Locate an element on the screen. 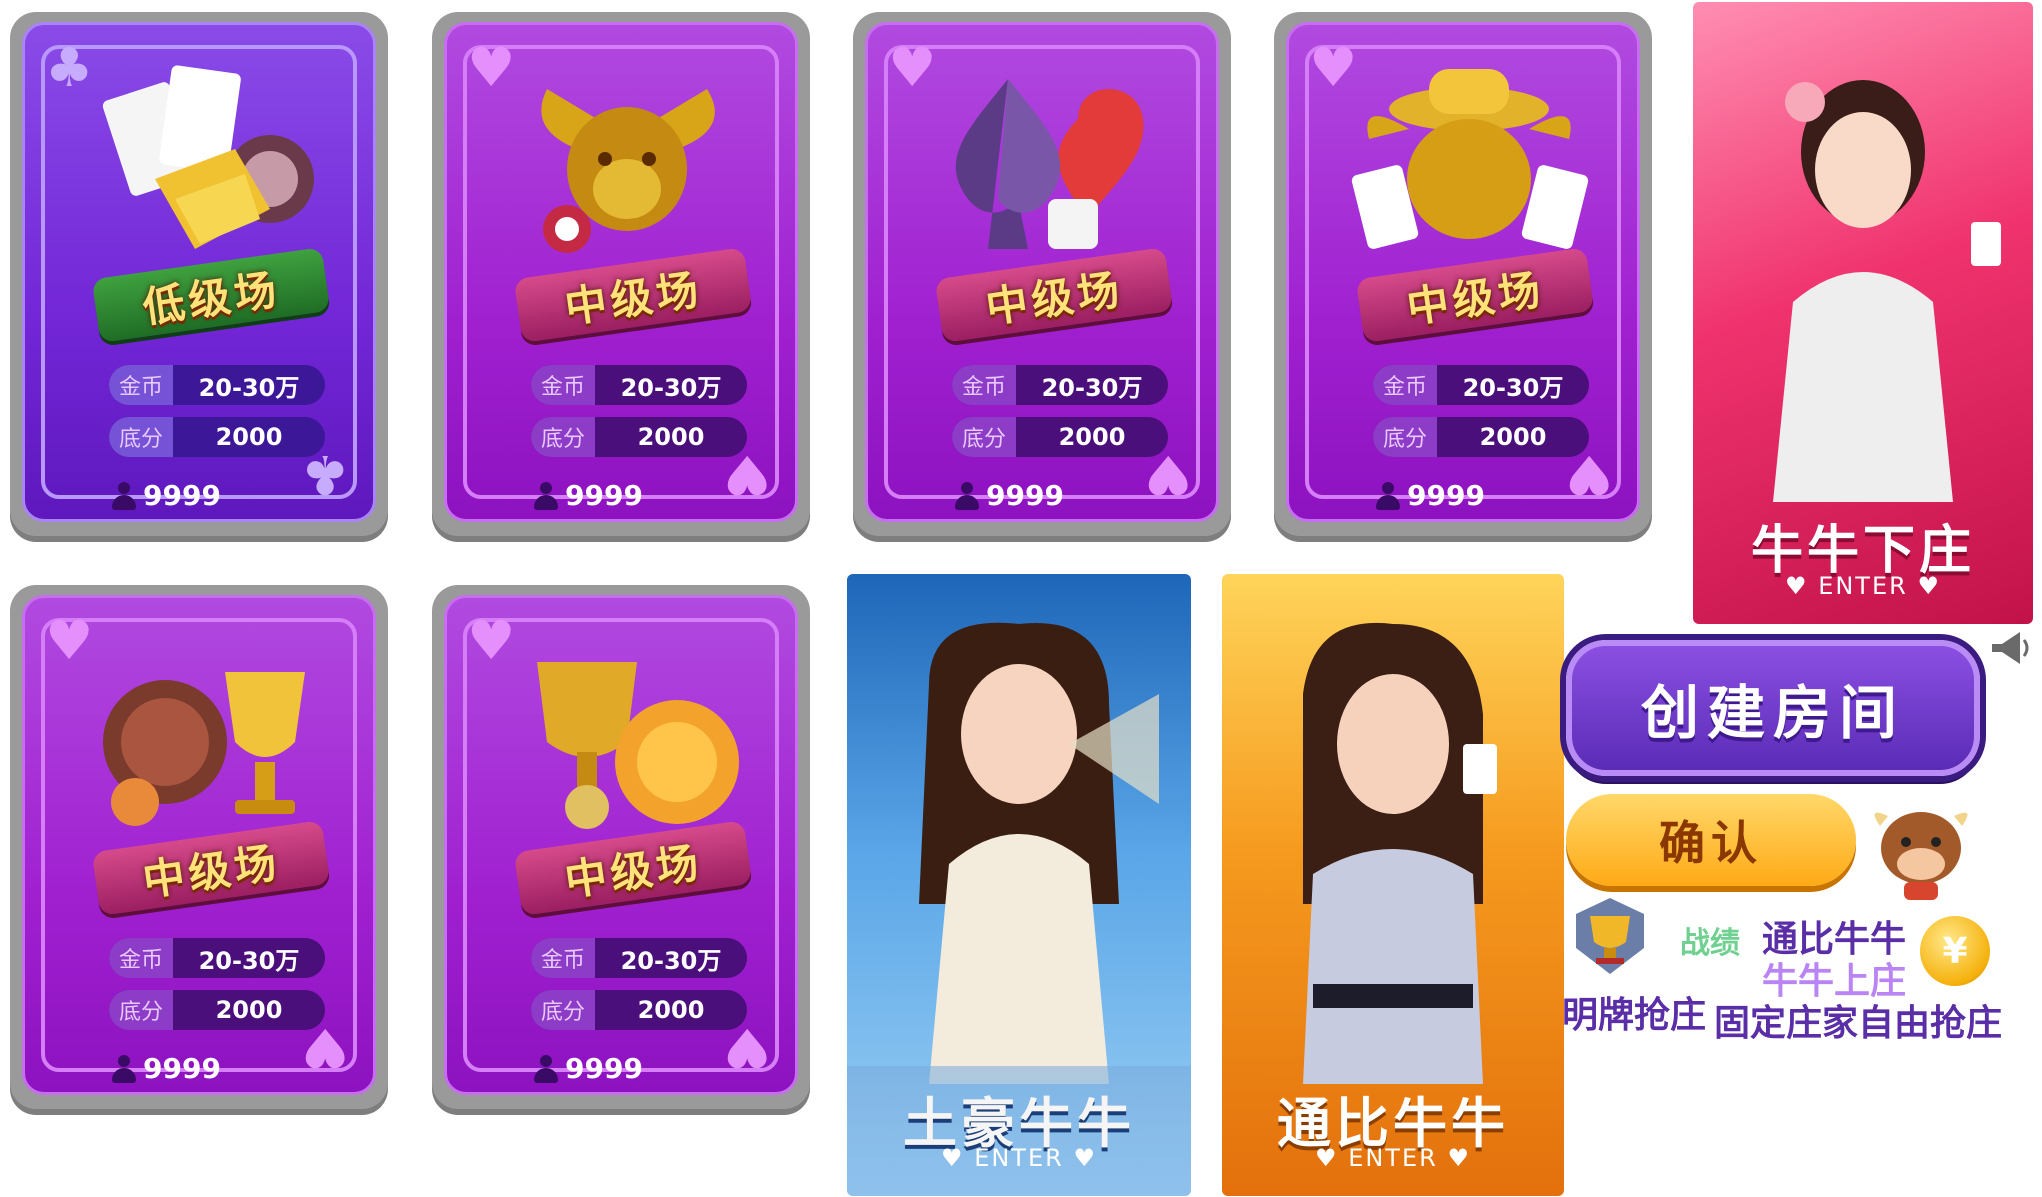  record-label: 战绩 is located at coordinates (1710, 943).